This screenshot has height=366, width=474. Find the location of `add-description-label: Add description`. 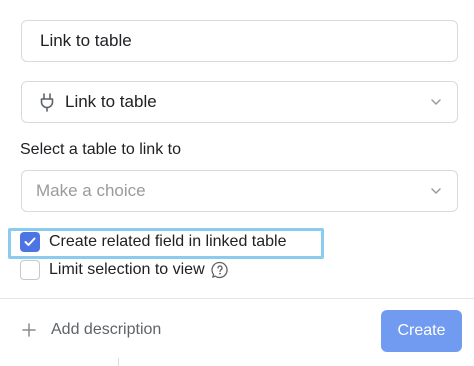

add-description-label: Add description is located at coordinates (106, 329).